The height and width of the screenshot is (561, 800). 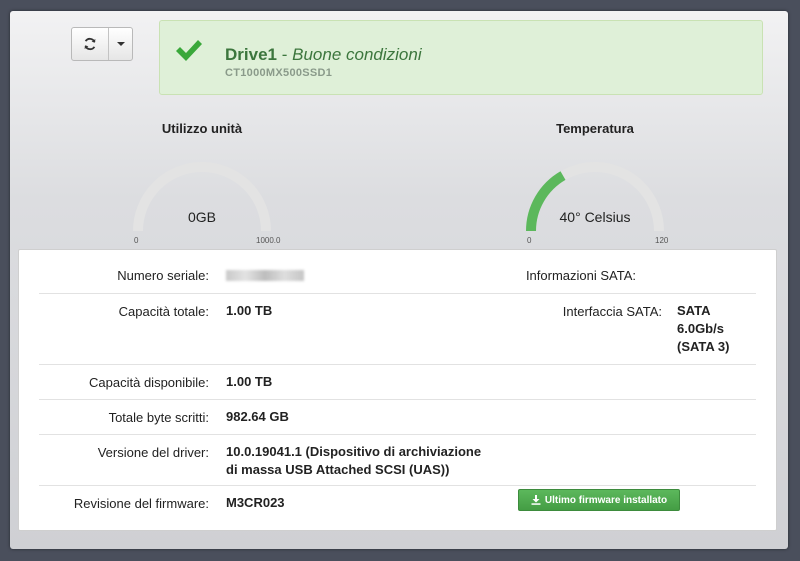 I want to click on temperature-gauge-value: 40° Celsius, so click(x=595, y=217).